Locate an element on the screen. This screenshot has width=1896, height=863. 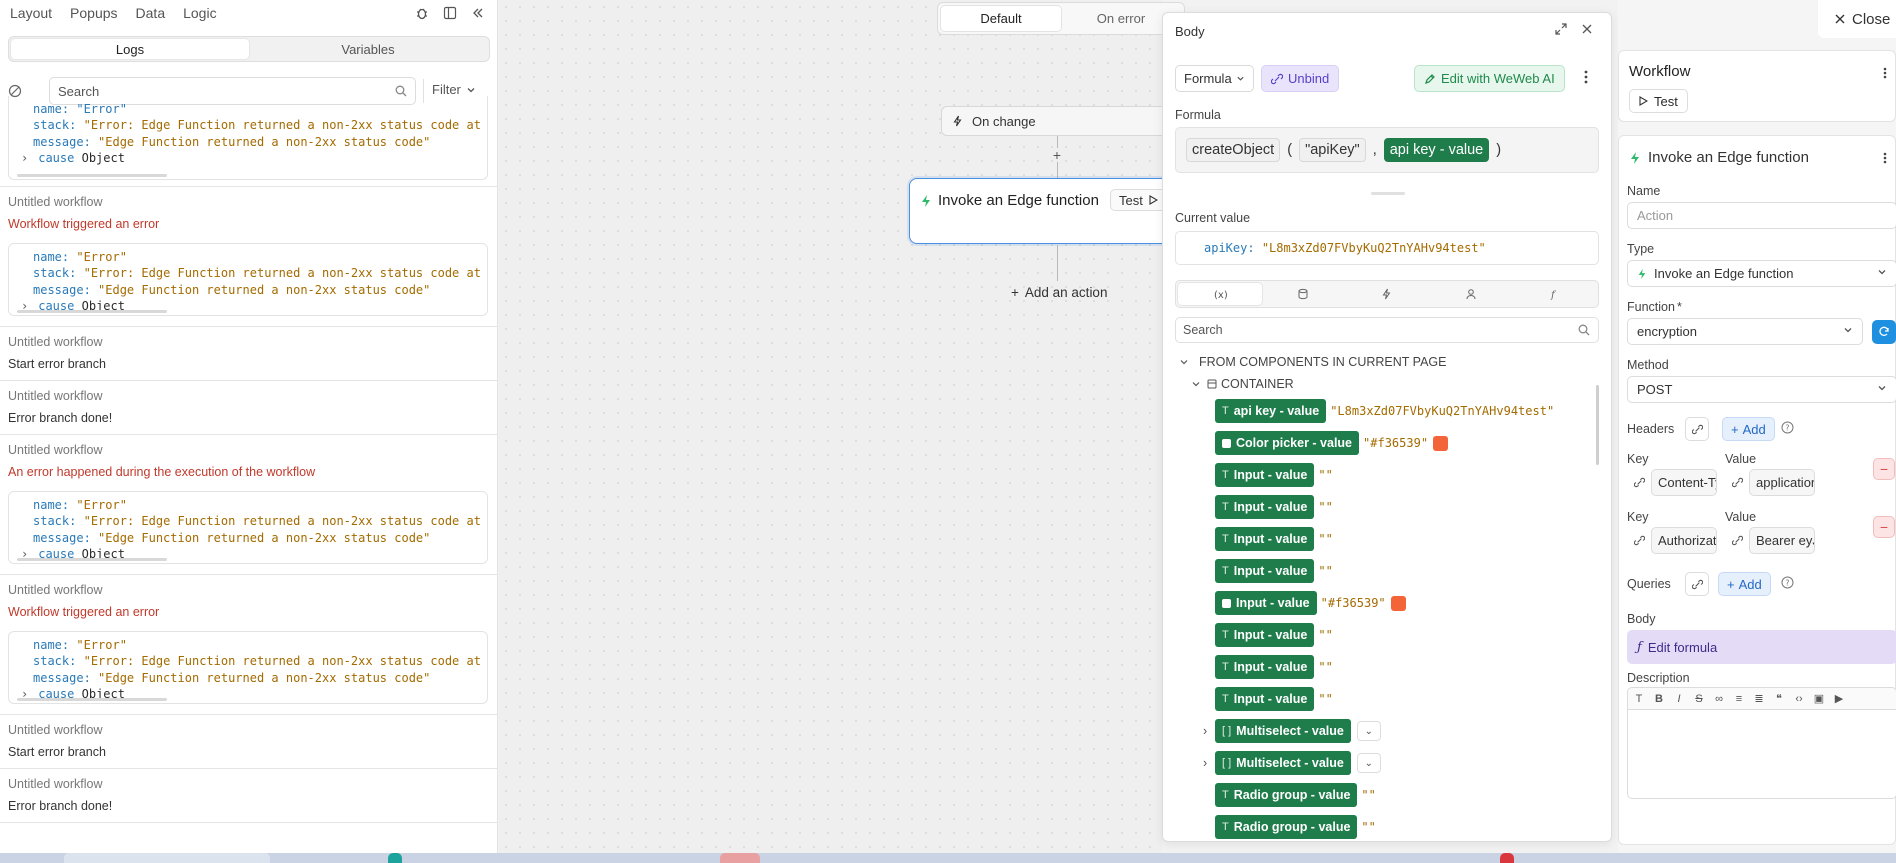
variable-row: › [ ] Multiselect - value ⌄ is located at coordinates (1292, 731).